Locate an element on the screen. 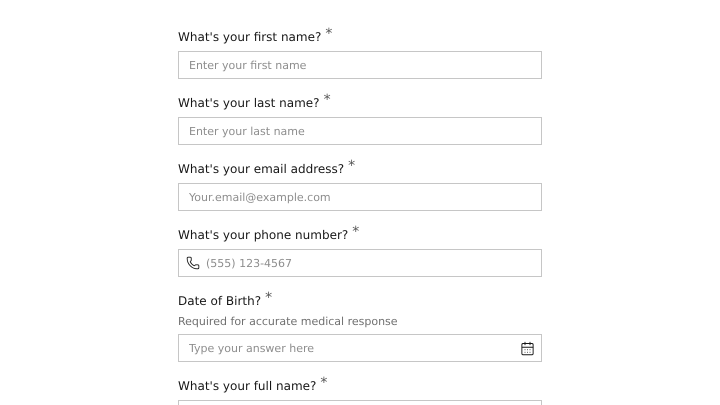 Image resolution: width=720 pixels, height=405 pixels. input-field: Enter your last name is located at coordinates (360, 131).